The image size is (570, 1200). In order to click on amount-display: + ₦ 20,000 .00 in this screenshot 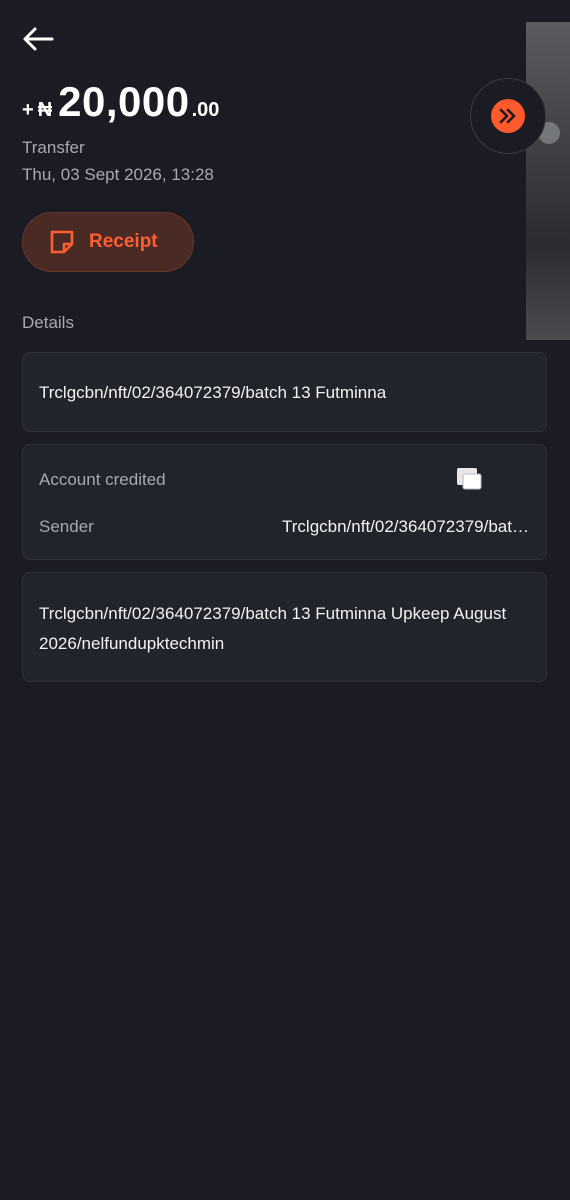, I will do `click(120, 103)`.